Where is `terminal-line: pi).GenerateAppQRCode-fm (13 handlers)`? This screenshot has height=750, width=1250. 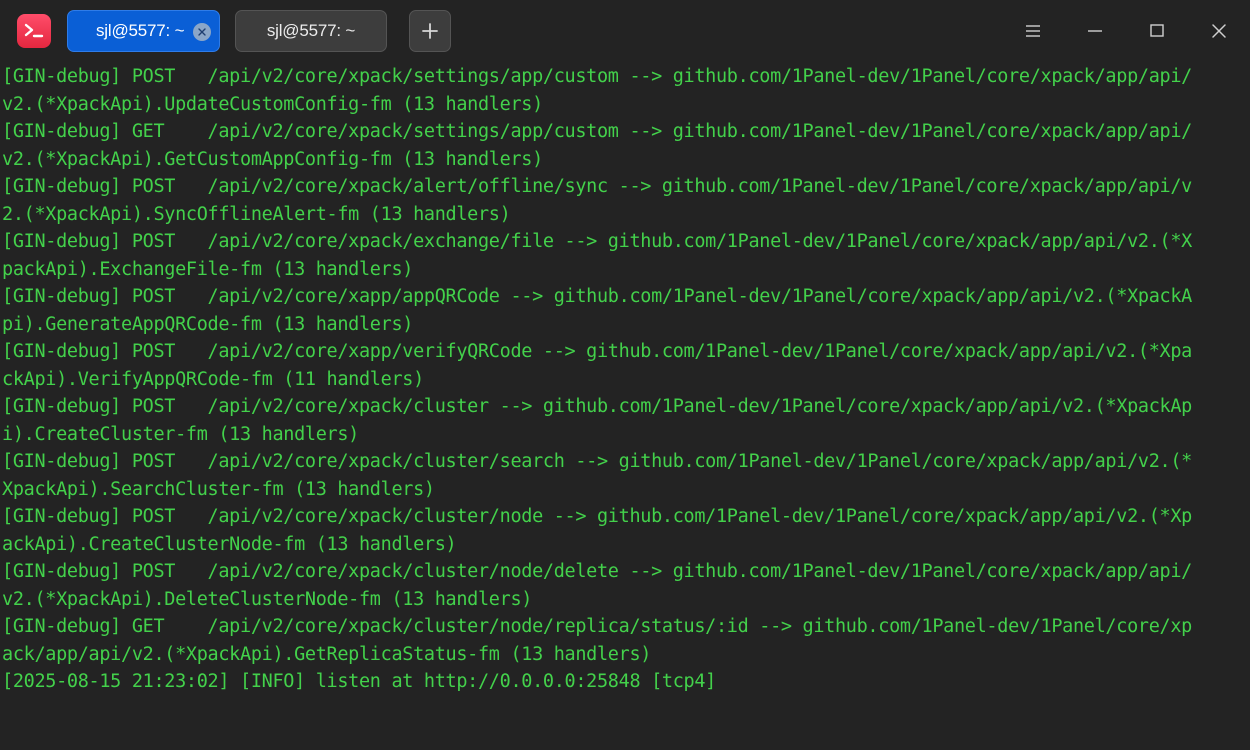
terminal-line: pi).GenerateAppQRCode-fm (13 handlers) is located at coordinates (208, 324).